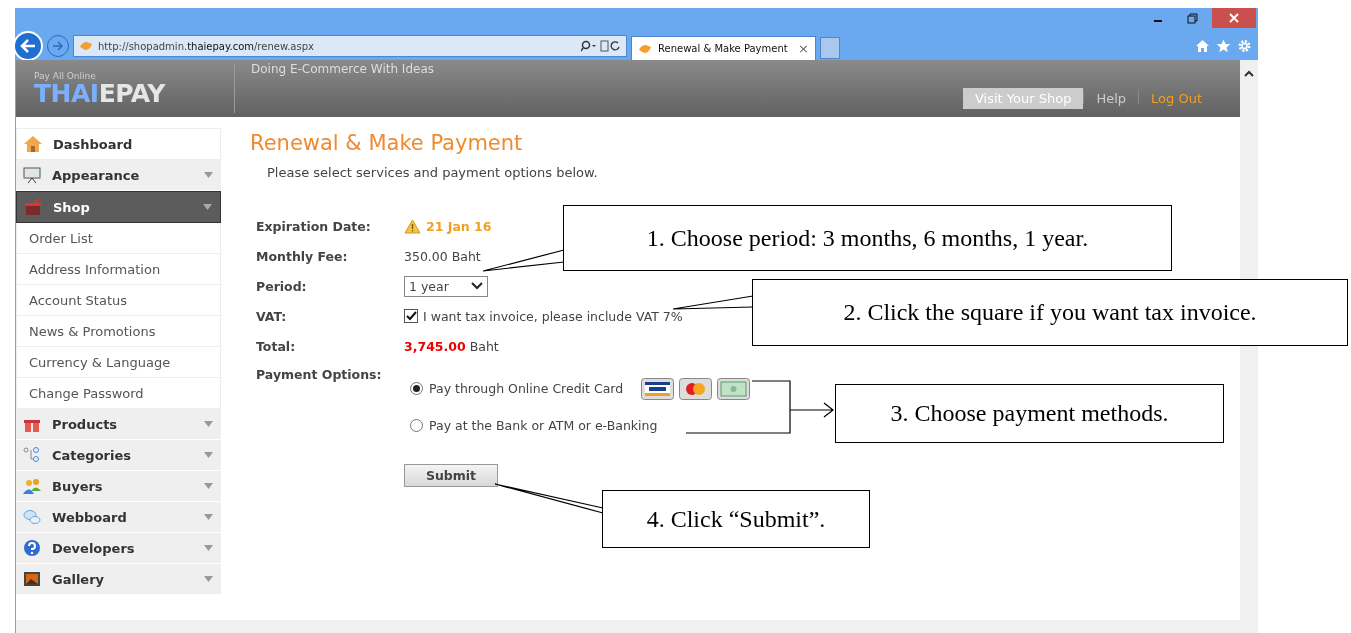 This screenshot has width=1351, height=633. What do you see at coordinates (272, 316) in the screenshot?
I see `field-label: VAT:` at bounding box center [272, 316].